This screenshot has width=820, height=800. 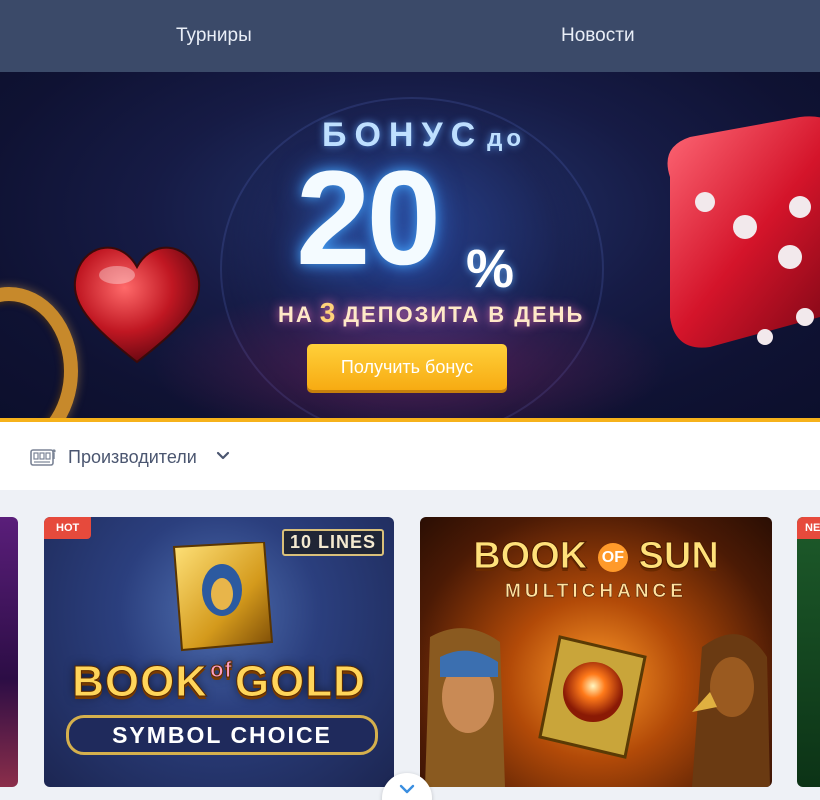 I want to click on providers-label: Производители, so click(x=132, y=457).